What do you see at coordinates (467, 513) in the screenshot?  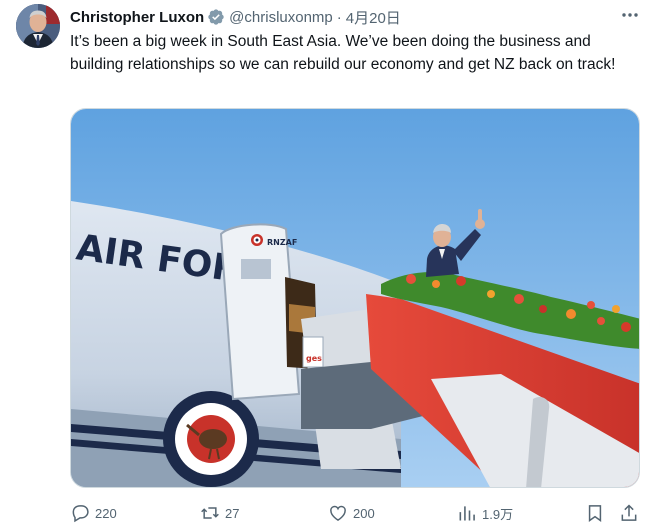 I see `views-chart-icon` at bounding box center [467, 513].